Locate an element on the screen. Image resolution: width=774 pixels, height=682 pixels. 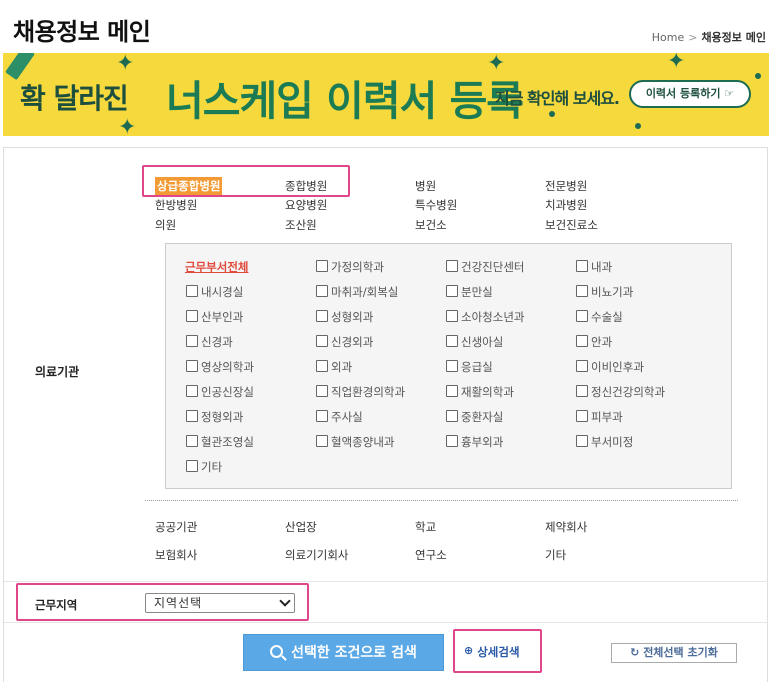
hospital-option: 치과병원 is located at coordinates (566, 205).